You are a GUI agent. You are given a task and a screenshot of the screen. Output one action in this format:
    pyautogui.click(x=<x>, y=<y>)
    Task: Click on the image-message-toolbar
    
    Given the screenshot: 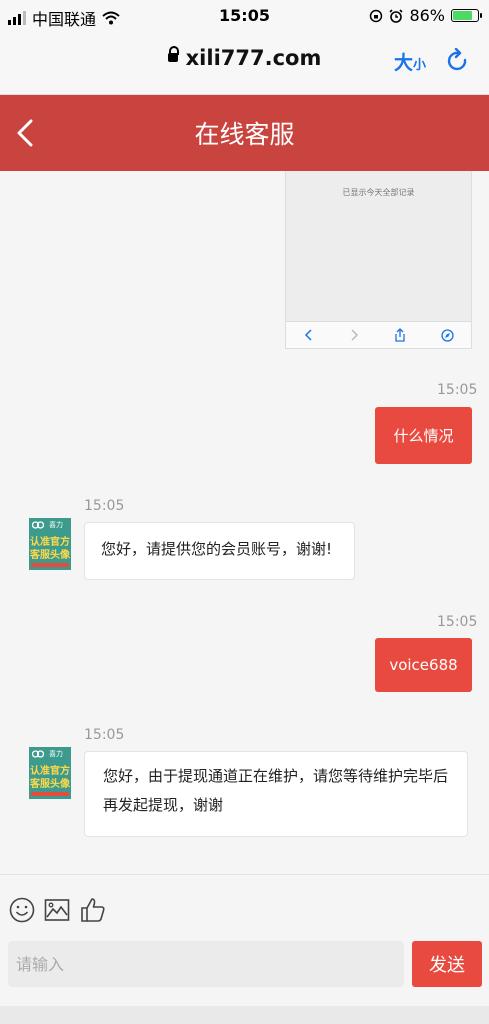 What is the action you would take?
    pyautogui.click(x=378, y=334)
    